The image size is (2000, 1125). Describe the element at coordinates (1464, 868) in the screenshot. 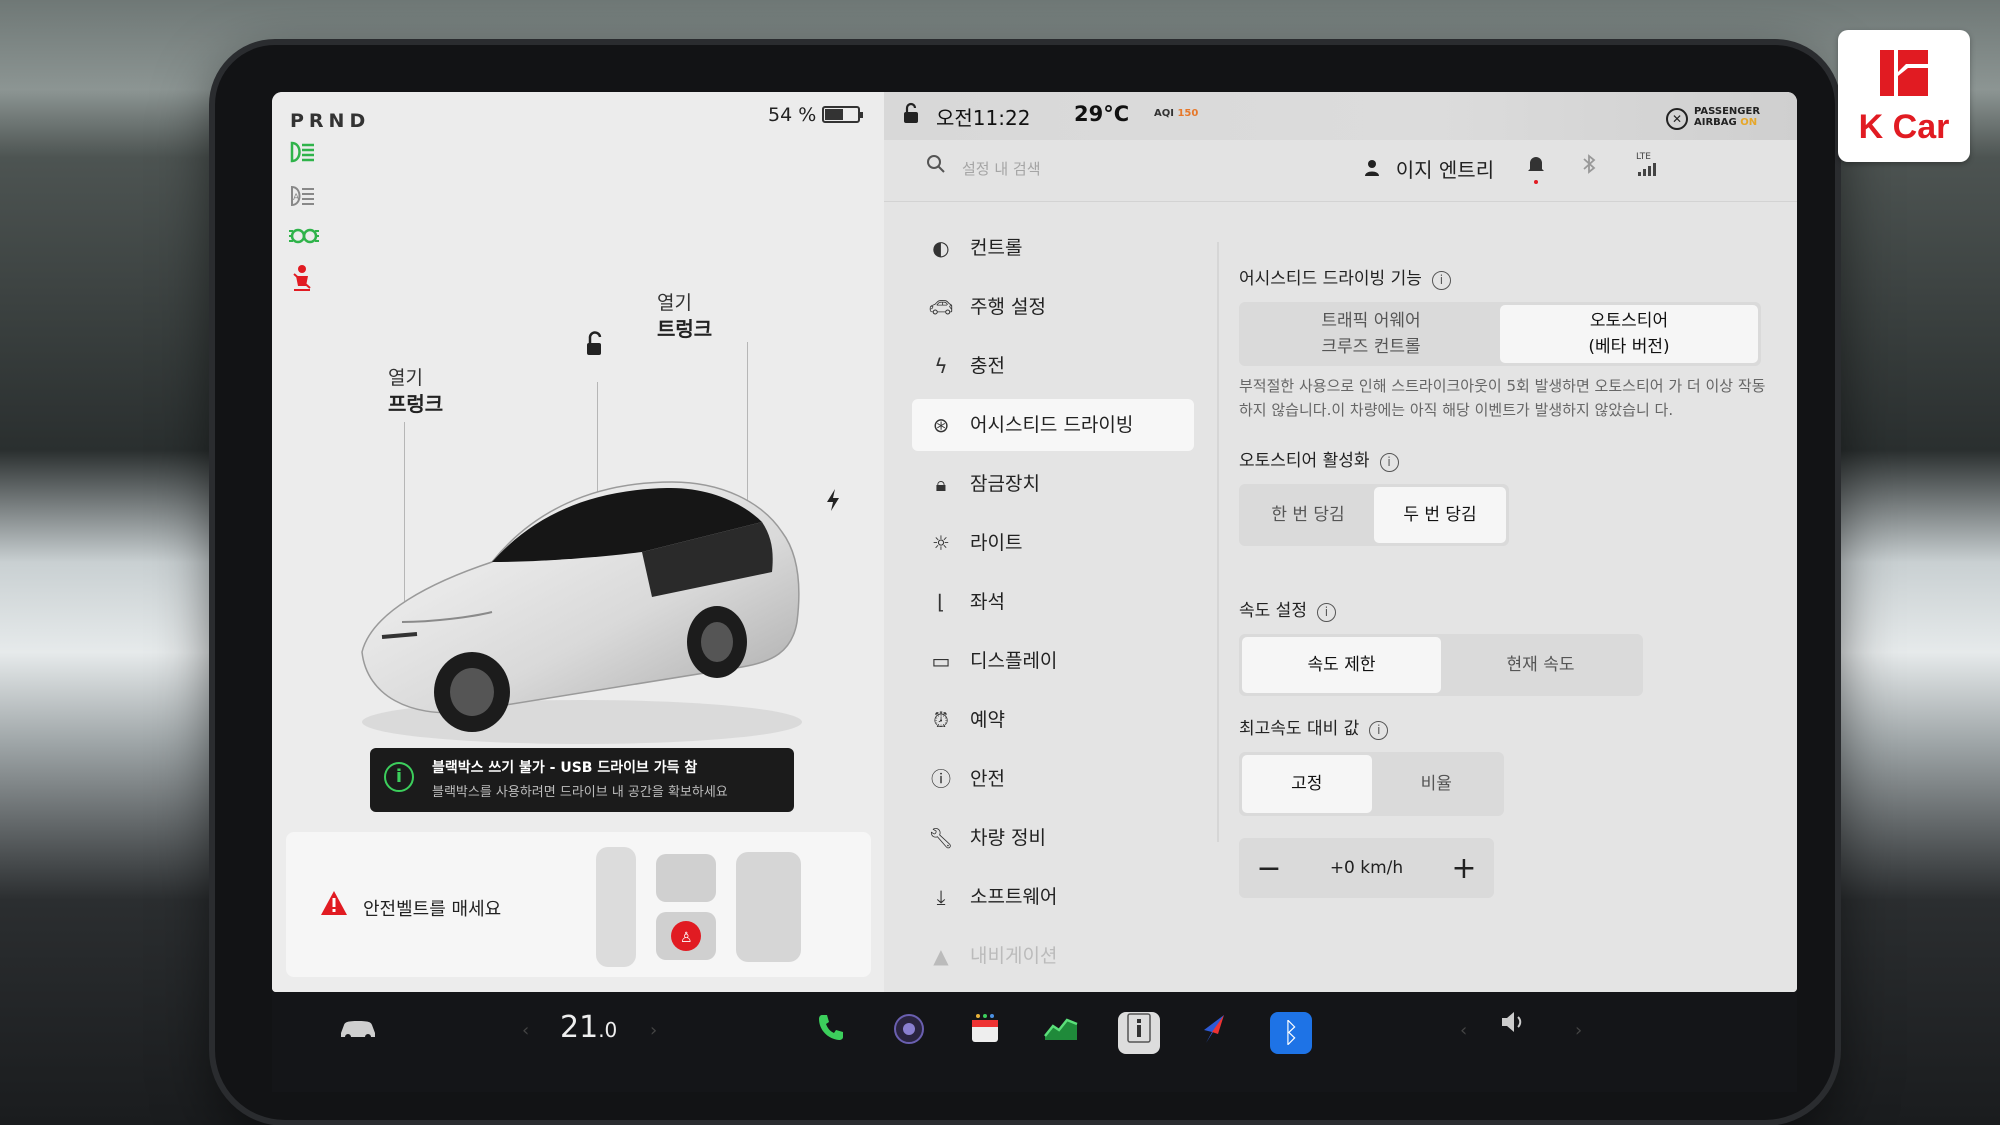

I see `increase-button: +` at that location.